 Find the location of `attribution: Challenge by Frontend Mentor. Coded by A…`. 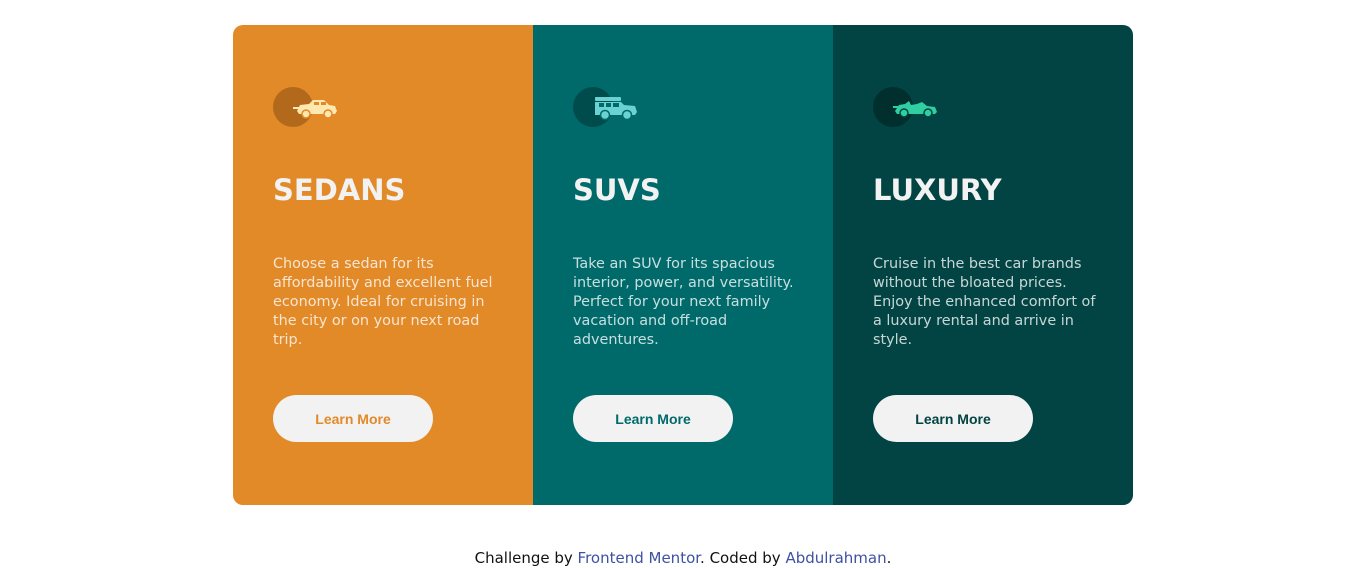

attribution: Challenge by Frontend Mentor. Coded by A… is located at coordinates (683, 558).